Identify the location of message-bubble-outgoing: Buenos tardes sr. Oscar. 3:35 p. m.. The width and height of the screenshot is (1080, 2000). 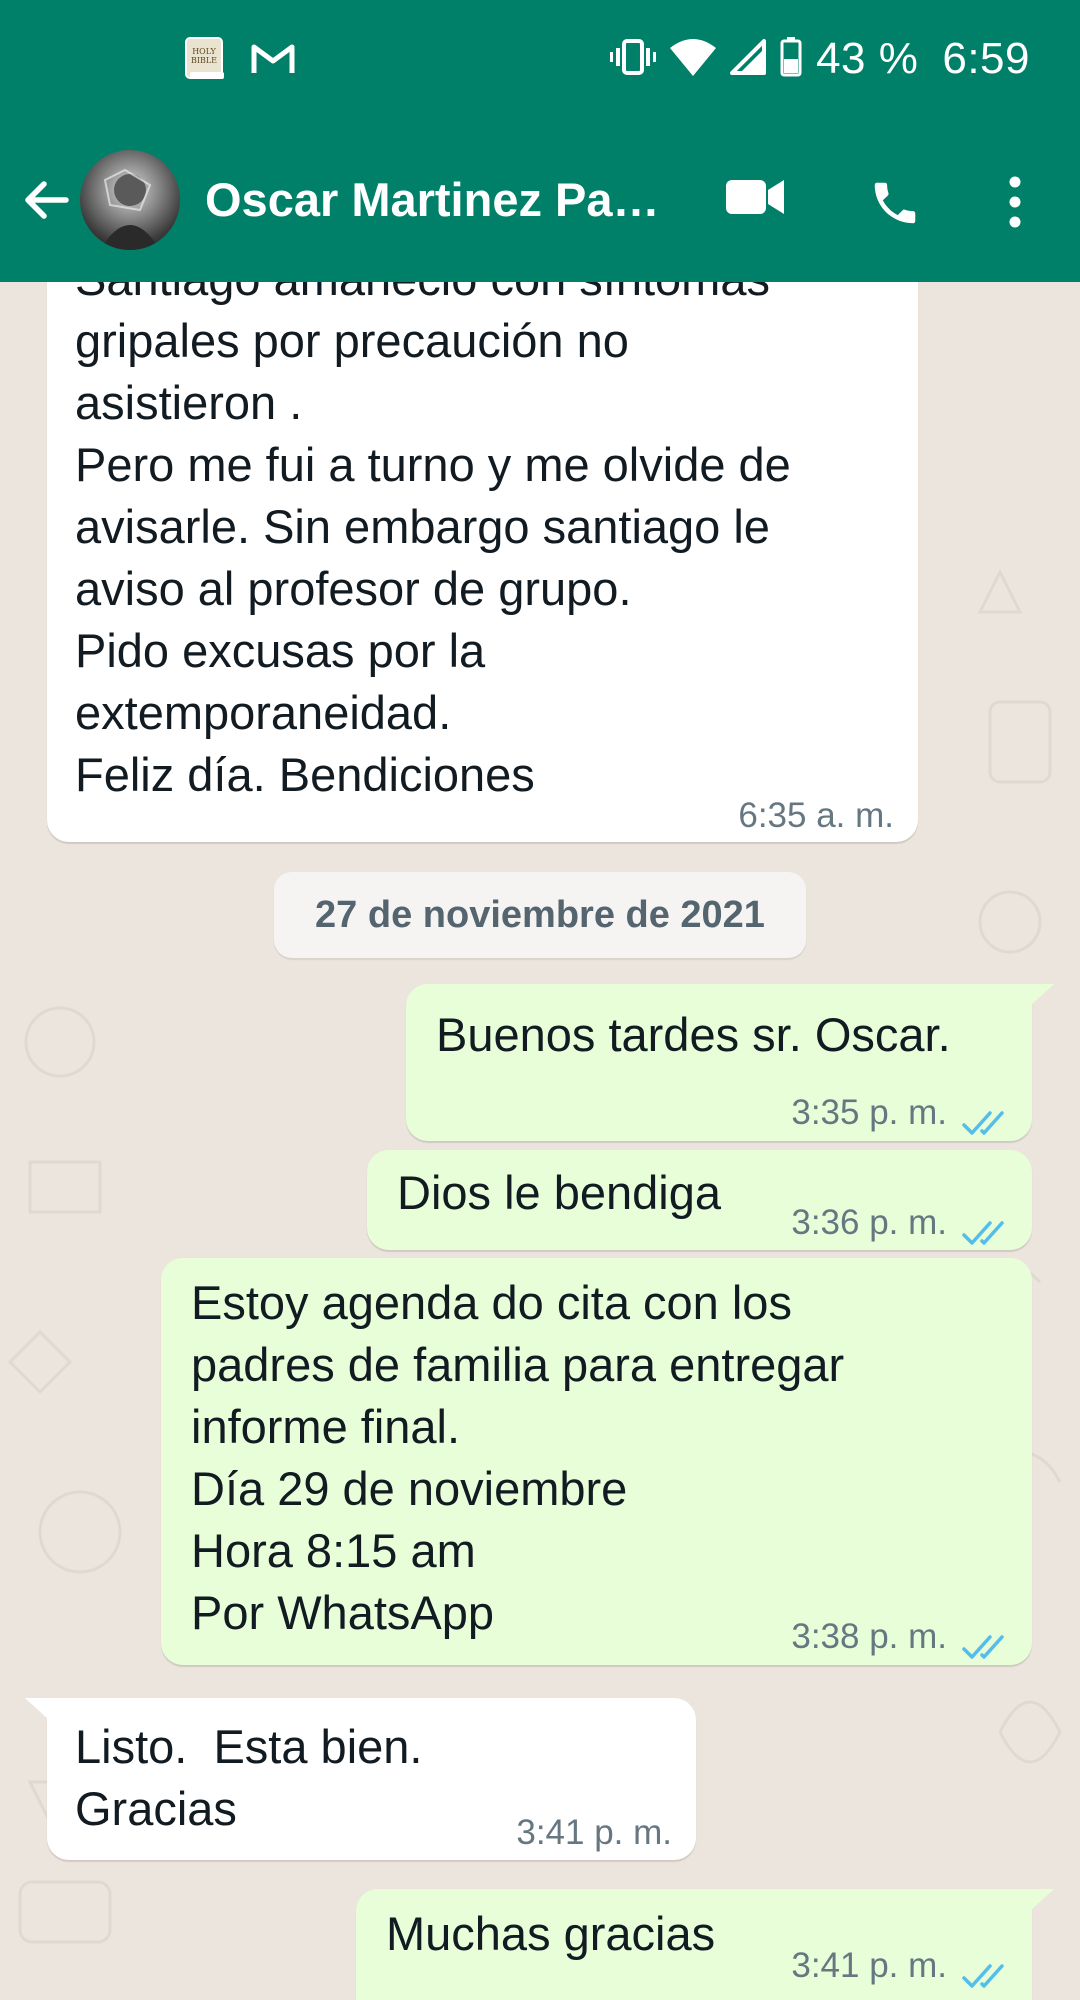
(730, 1062).